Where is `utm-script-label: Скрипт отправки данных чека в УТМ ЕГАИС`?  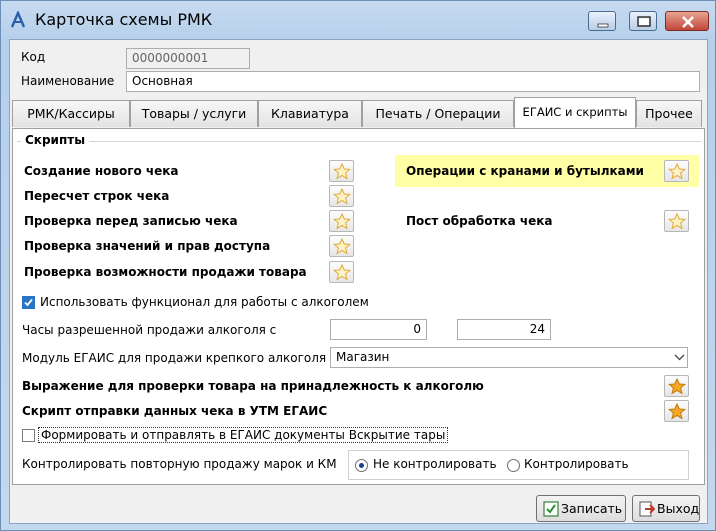
utm-script-label: Скрипт отправки данных чека в УТМ ЕГАИС is located at coordinates (175, 411).